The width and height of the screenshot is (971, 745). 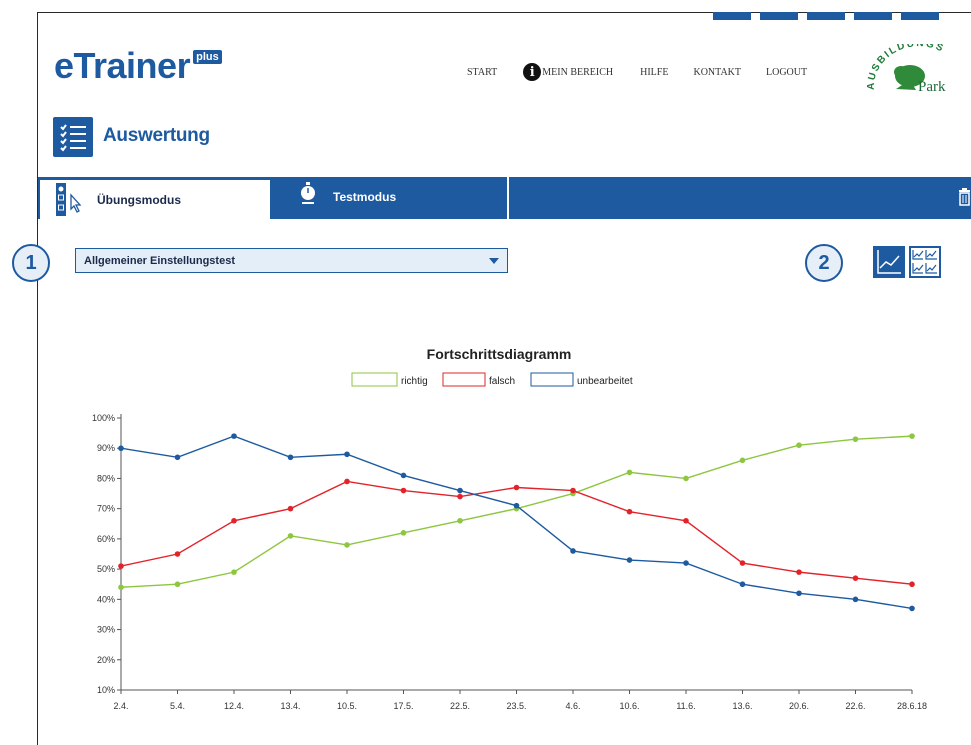 What do you see at coordinates (347, 706) in the screenshot?
I see `x-tick-label: 10.5.` at bounding box center [347, 706].